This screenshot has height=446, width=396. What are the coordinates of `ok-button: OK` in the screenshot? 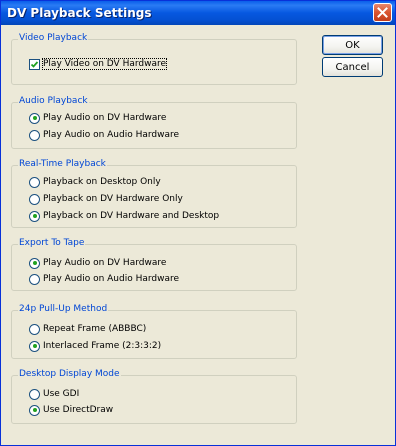 It's located at (352, 45).